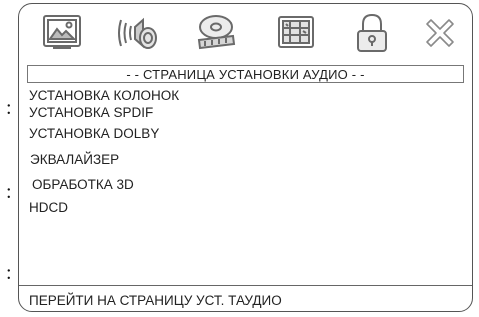 The image size is (479, 317). What do you see at coordinates (9, 192) in the screenshot?
I see `side-mark-2: :` at bounding box center [9, 192].